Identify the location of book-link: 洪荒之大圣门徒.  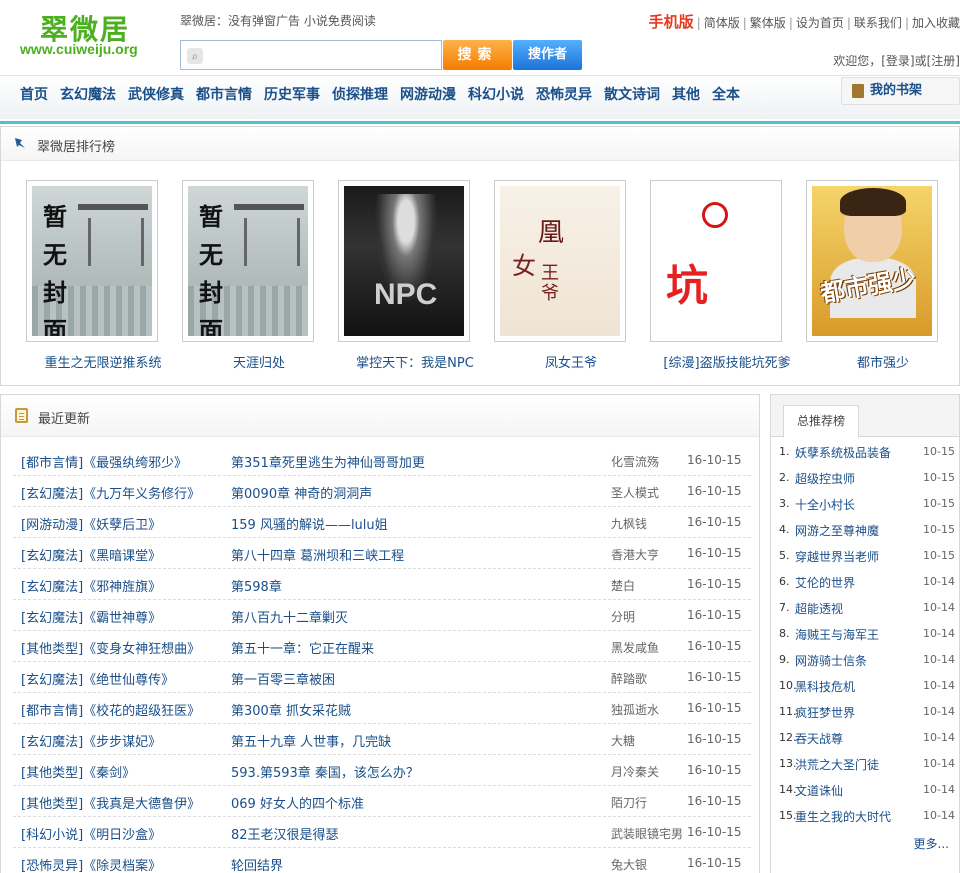
(837, 764).